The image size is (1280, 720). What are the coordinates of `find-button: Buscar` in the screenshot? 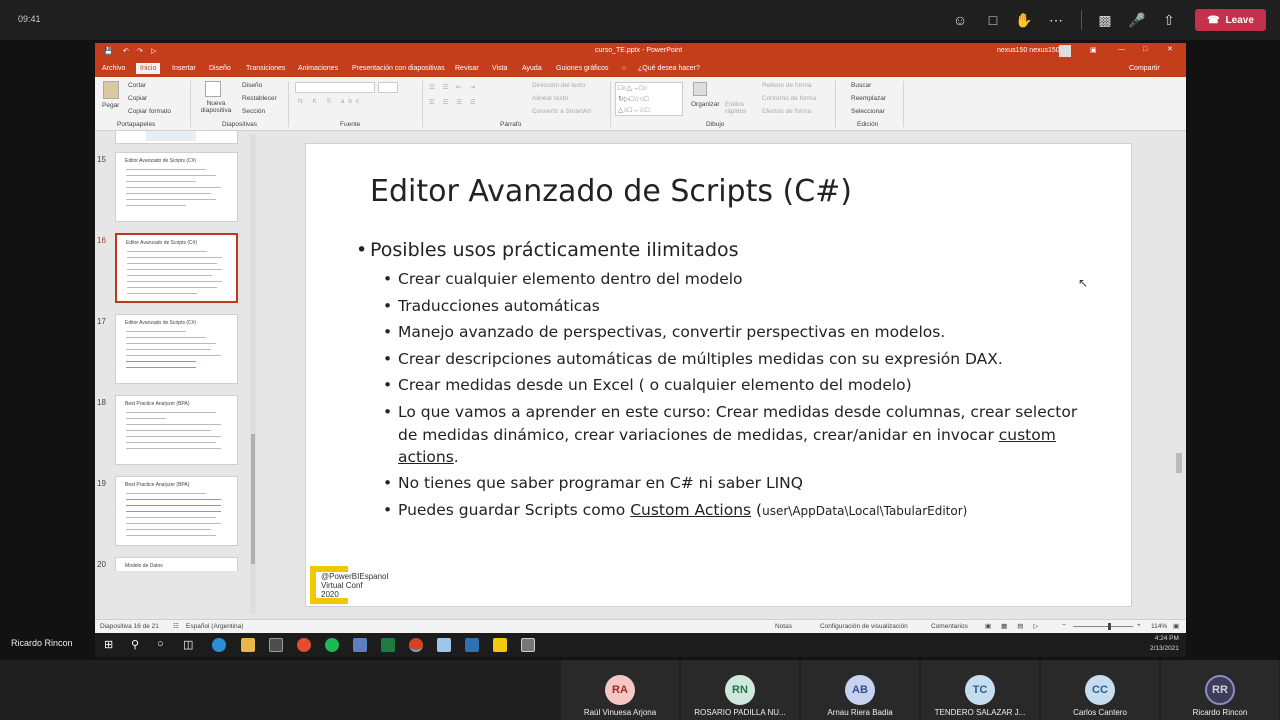 It's located at (861, 85).